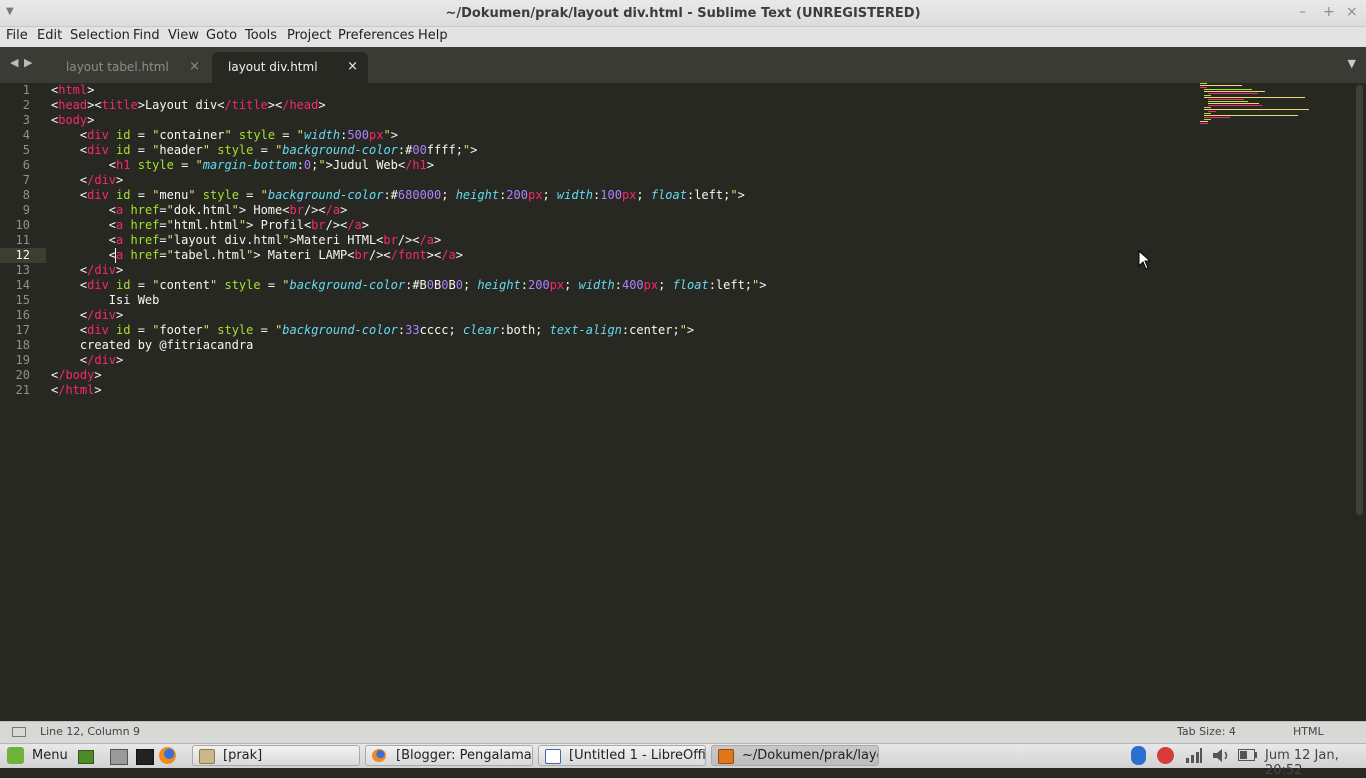 Image resolution: width=1366 pixels, height=778 pixels. I want to click on line-number: 3, so click(26, 120).